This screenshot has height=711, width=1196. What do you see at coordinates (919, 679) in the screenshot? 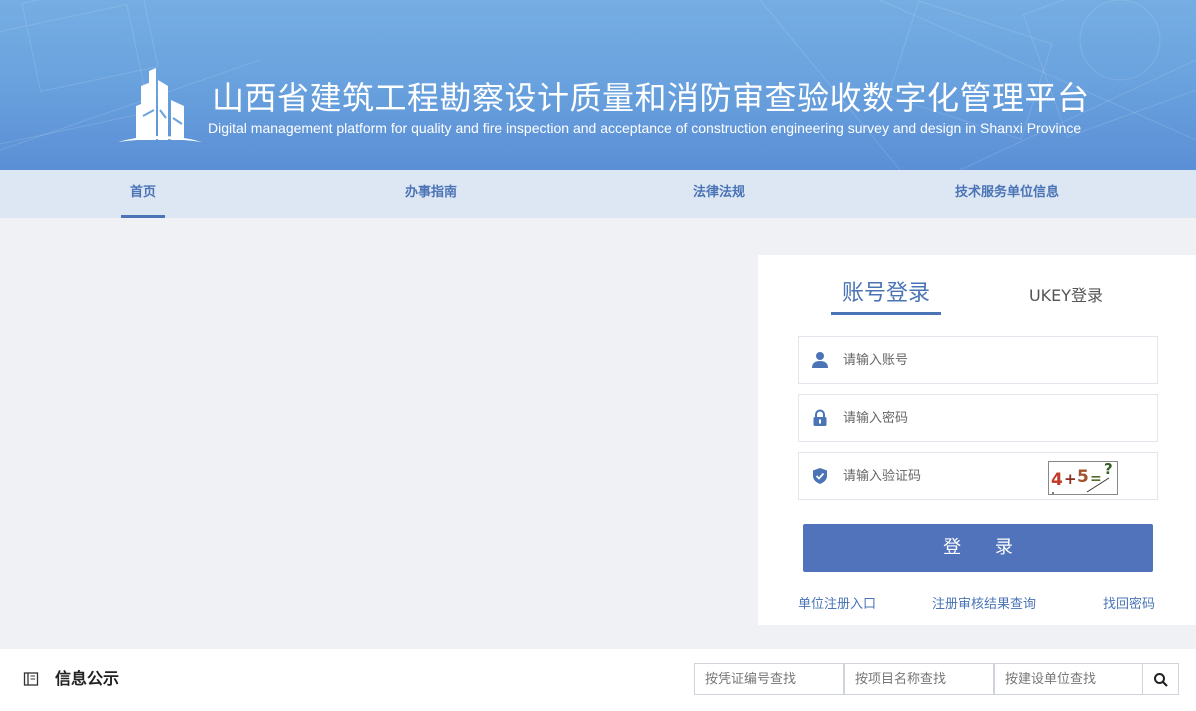
I see `search-project-input` at bounding box center [919, 679].